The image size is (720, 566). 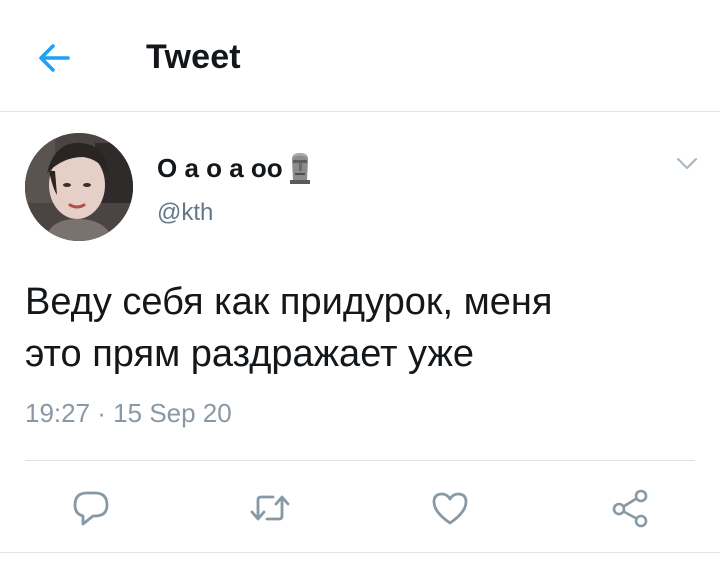 I want to click on retweet-button, so click(x=270, y=508).